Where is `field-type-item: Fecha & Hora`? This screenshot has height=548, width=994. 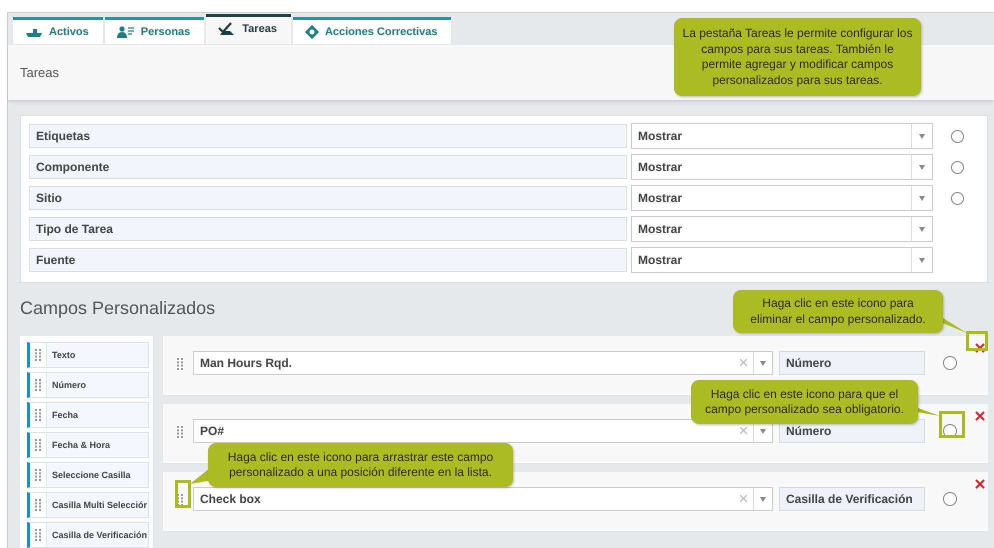 field-type-item: Fecha & Hora is located at coordinates (88, 445).